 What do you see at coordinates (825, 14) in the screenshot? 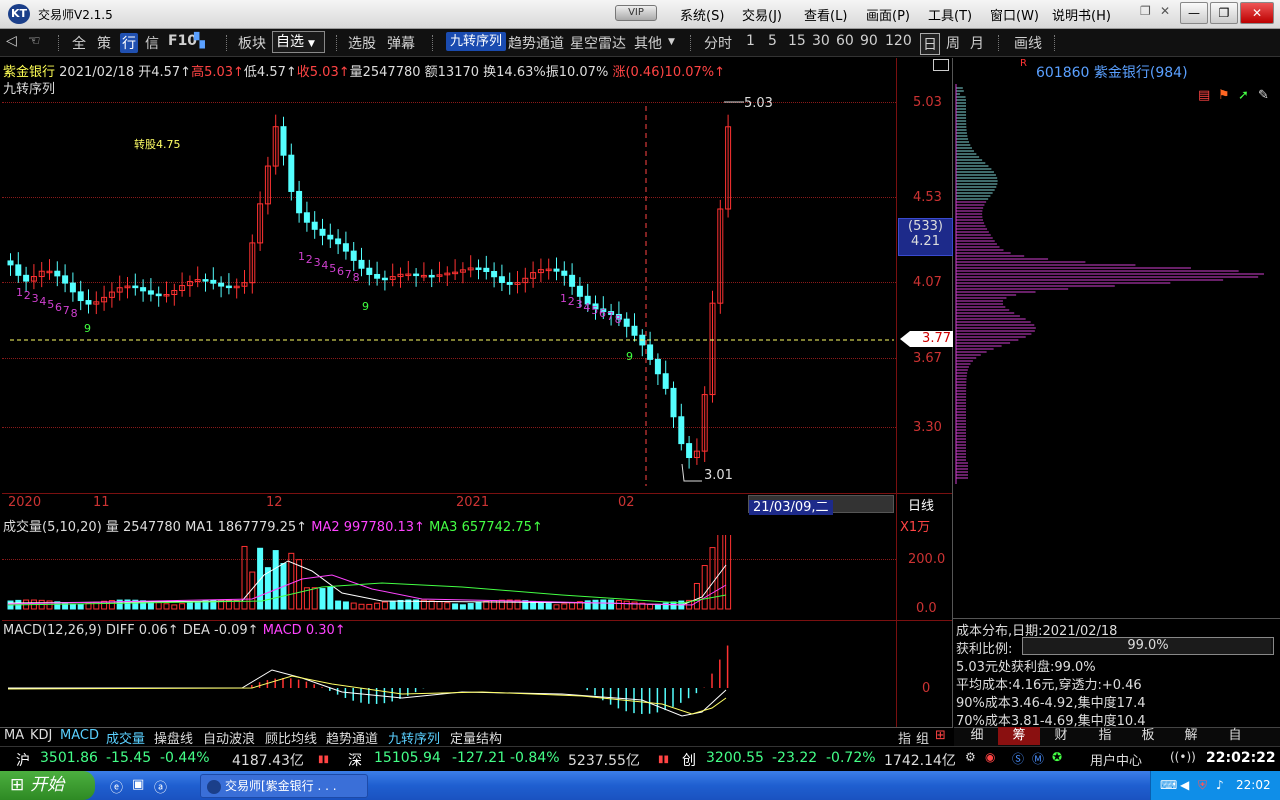
I see `menu-view: 查看(L)` at bounding box center [825, 14].